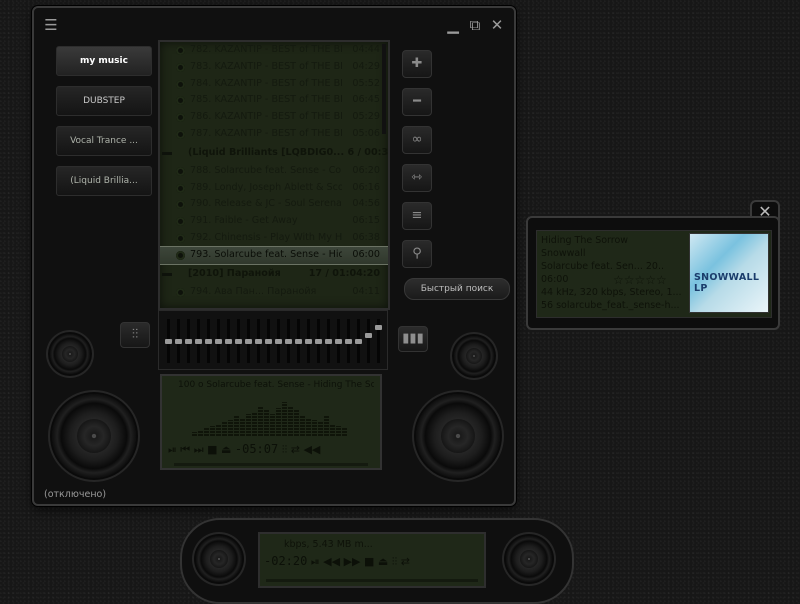  Describe the element at coordinates (266, 133) in the screenshot. I see `track-title: 787. KAZANTIP - BEST of THE BEST` at that location.